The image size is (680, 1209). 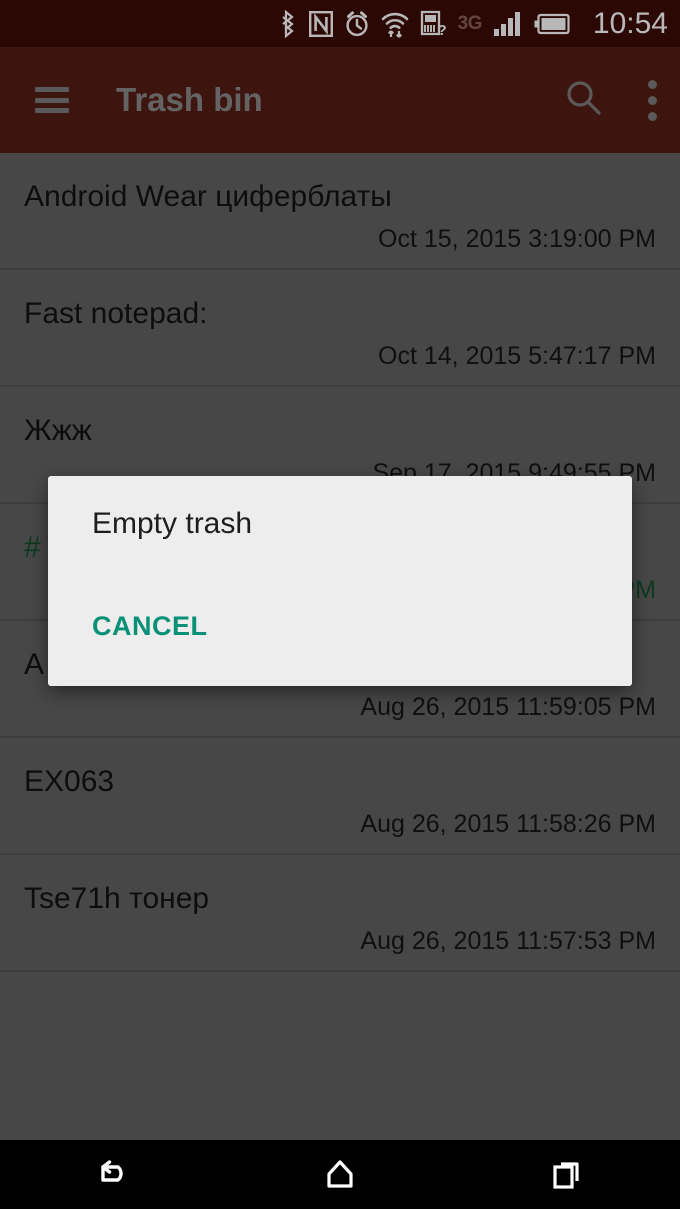 I want to click on empty-trash-dialog: Empty trash CANCEL, so click(x=340, y=581).